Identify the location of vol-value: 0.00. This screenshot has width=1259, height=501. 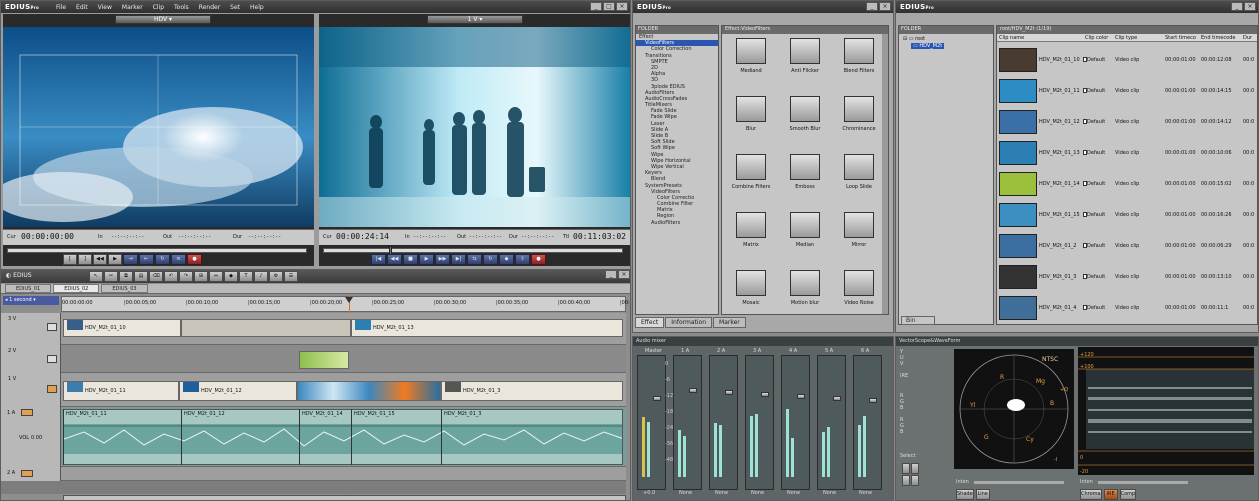
(36, 438).